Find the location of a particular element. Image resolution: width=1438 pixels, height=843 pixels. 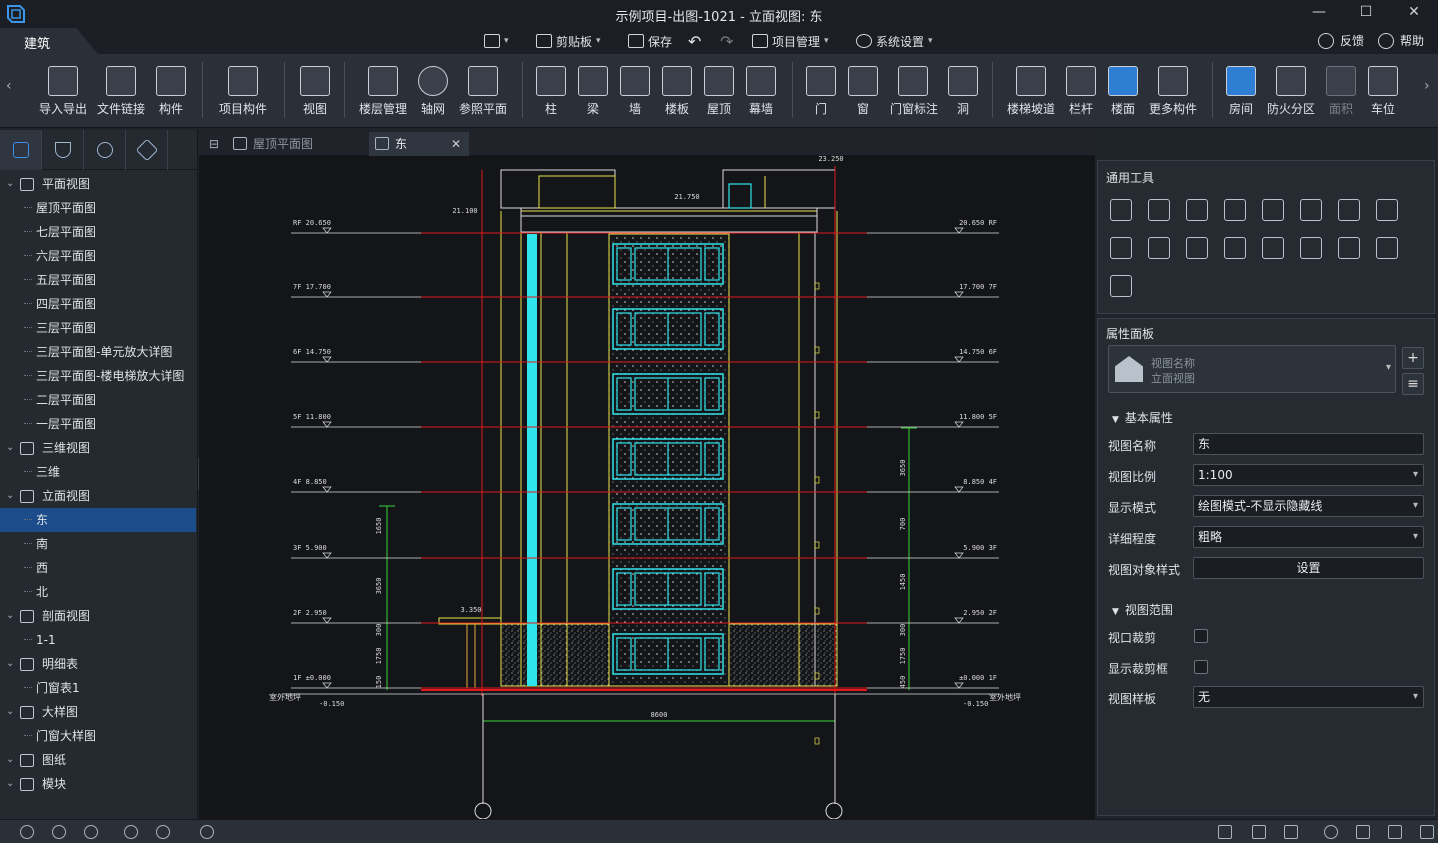

tree-group: ⌄ 大样图 is located at coordinates (98, 712).